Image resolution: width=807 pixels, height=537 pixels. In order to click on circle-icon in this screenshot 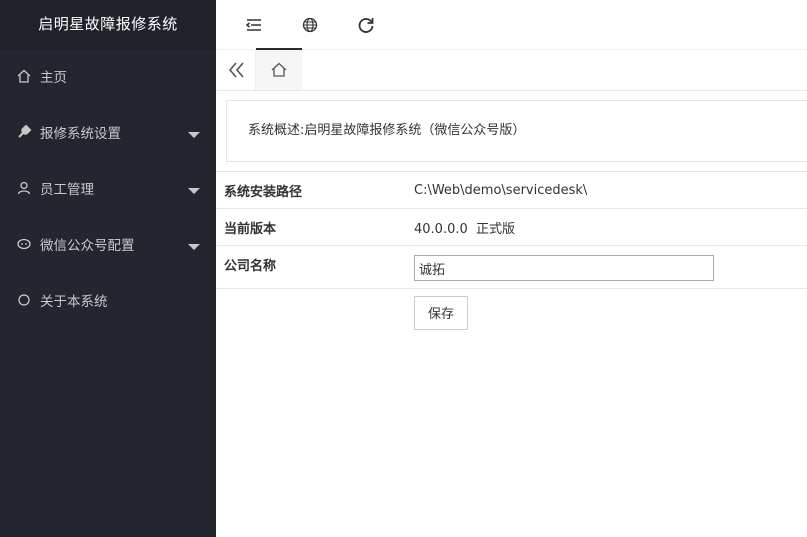, I will do `click(24, 300)`.